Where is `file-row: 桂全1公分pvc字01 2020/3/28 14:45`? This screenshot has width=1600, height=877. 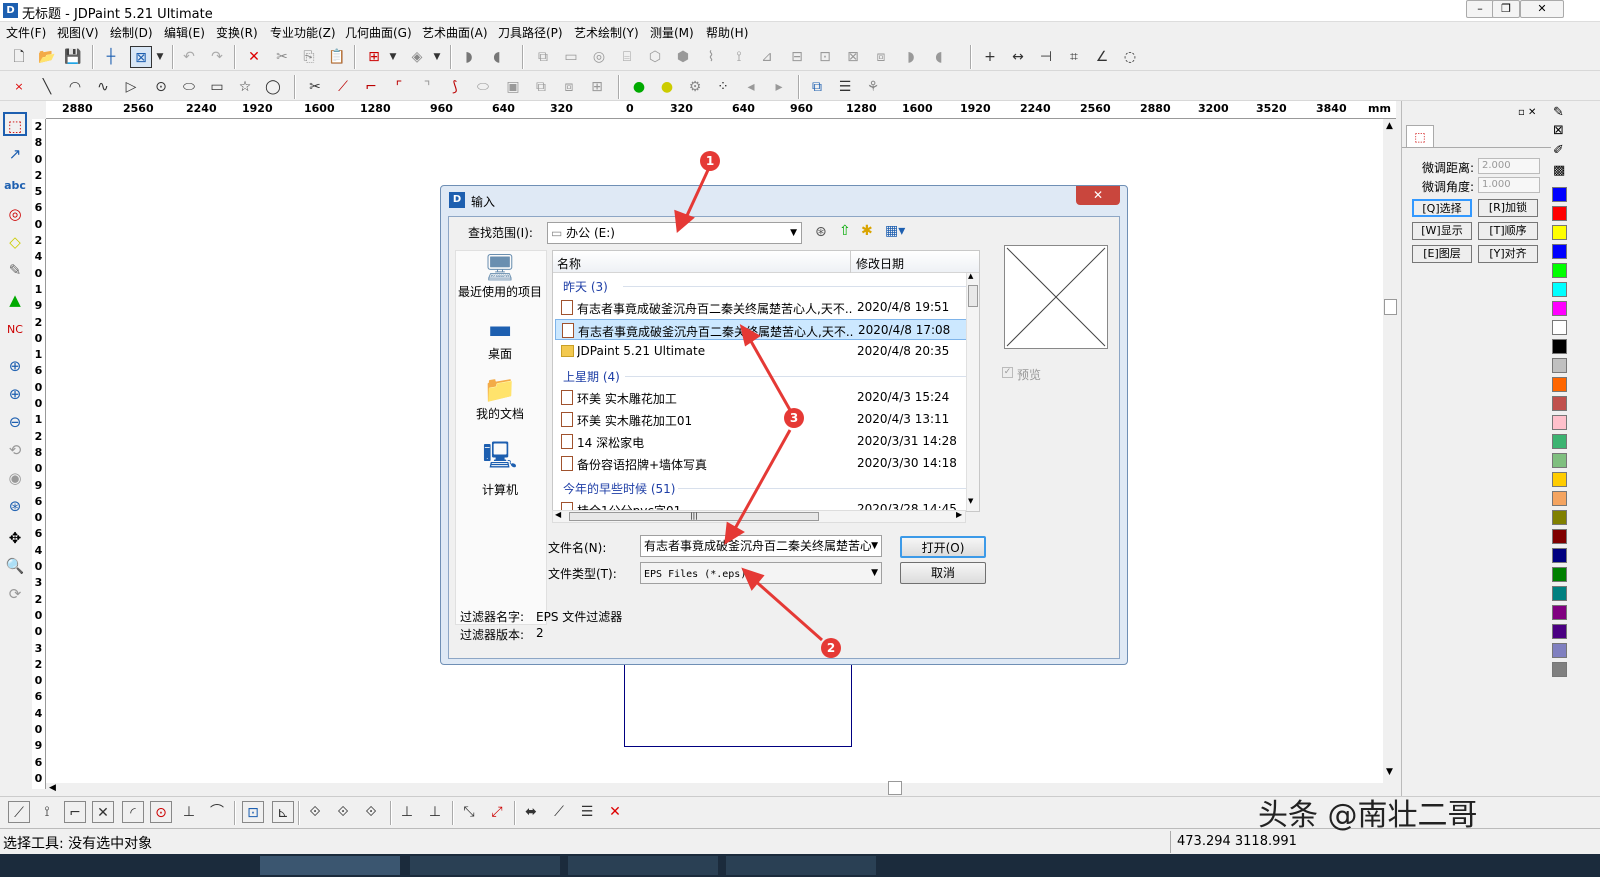
file-row: 桂全1公分pvc字01 2020/3/28 14:45 is located at coordinates (761, 504).